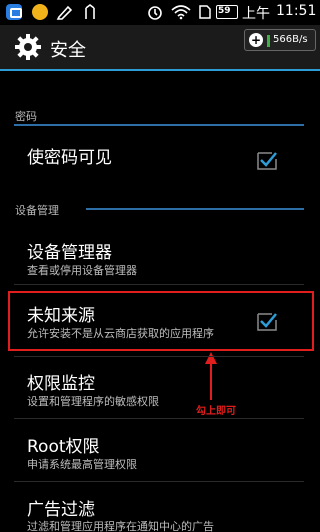 The height and width of the screenshot is (532, 320). Describe the element at coordinates (267, 160) in the screenshot. I see `checkbox-checked-icon` at that location.